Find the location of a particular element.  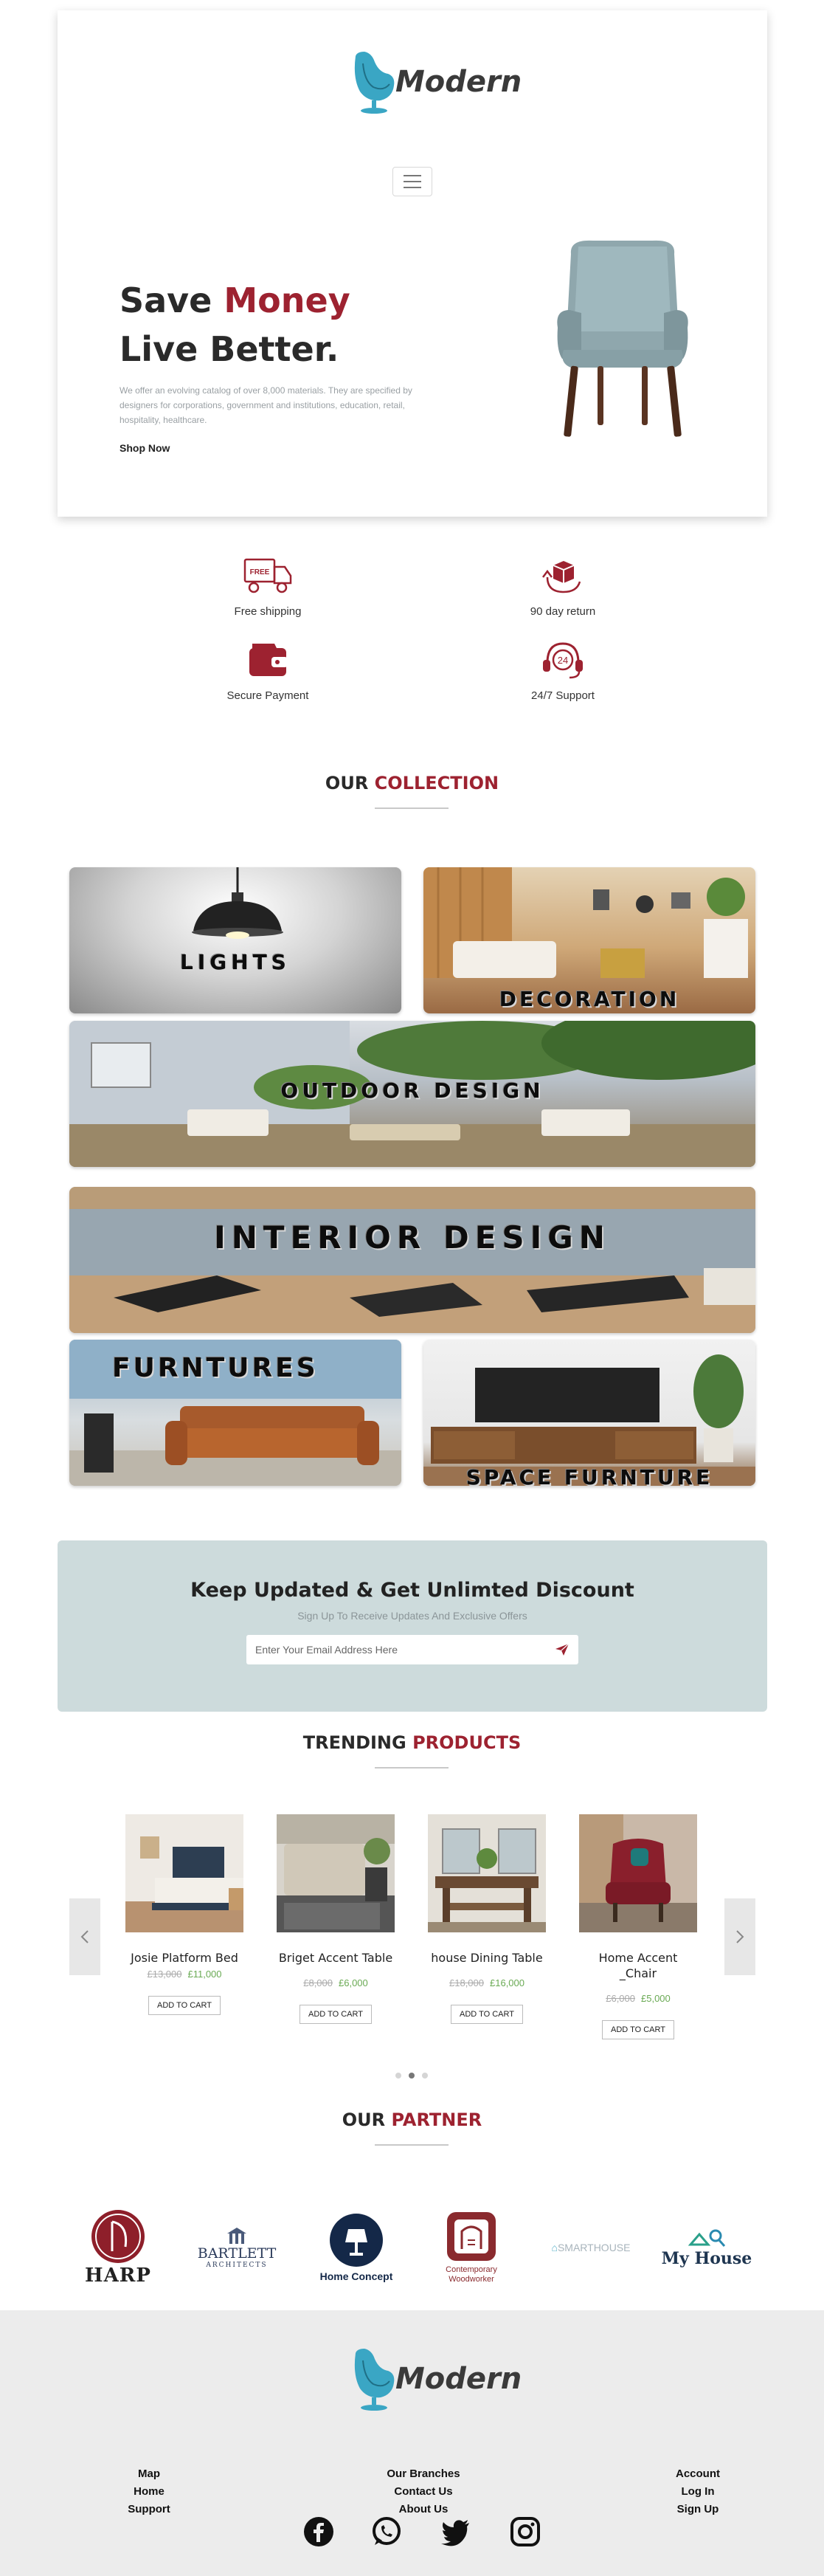

headline-accent: Money is located at coordinates (287, 300).